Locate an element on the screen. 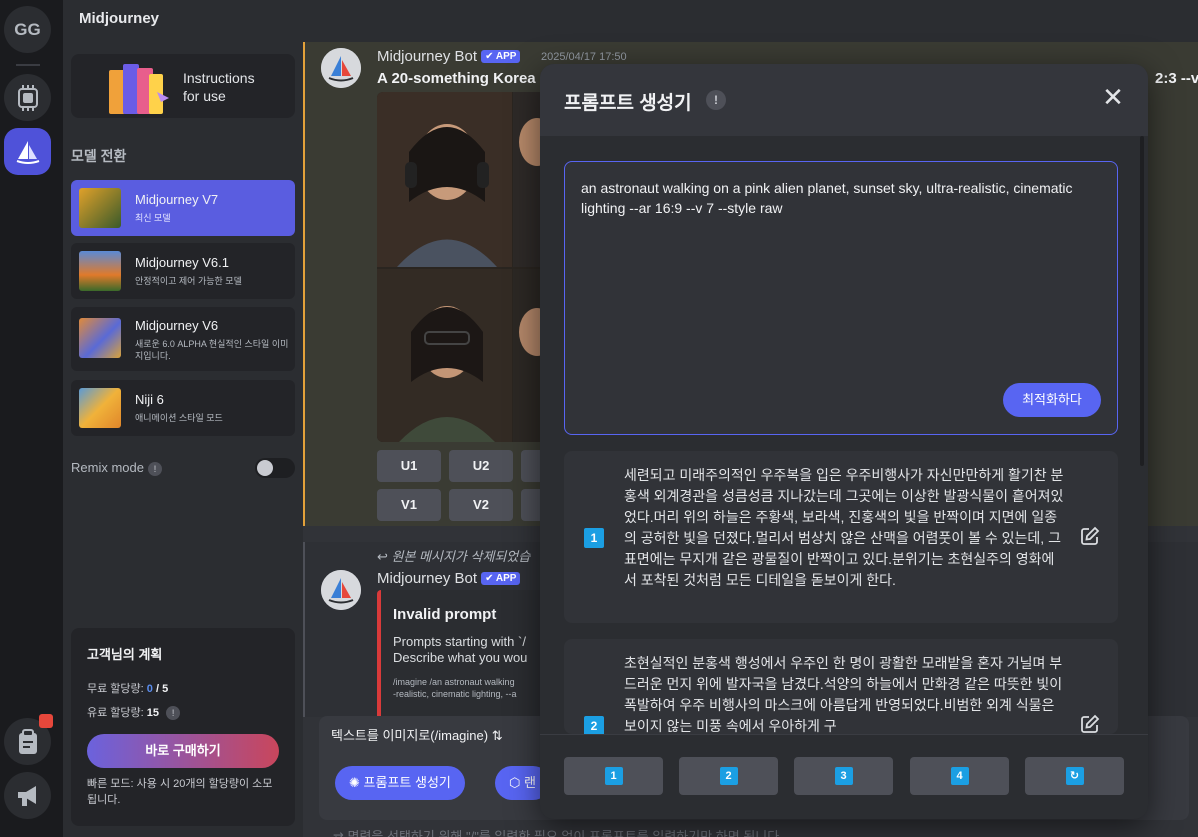 The height and width of the screenshot is (837, 1198). model-item-v7: Midjourney V7 최신 모델 is located at coordinates (183, 208).